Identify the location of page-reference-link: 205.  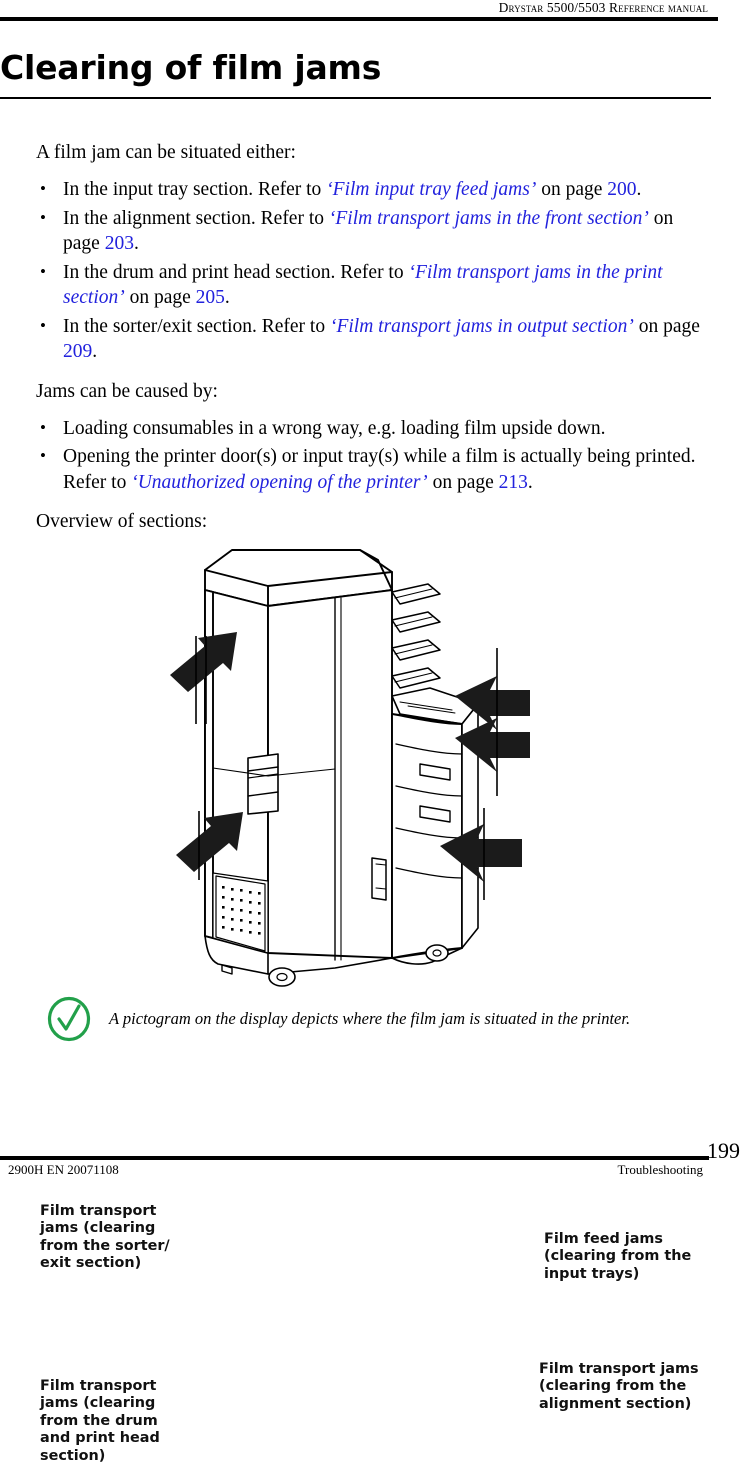
(210, 297).